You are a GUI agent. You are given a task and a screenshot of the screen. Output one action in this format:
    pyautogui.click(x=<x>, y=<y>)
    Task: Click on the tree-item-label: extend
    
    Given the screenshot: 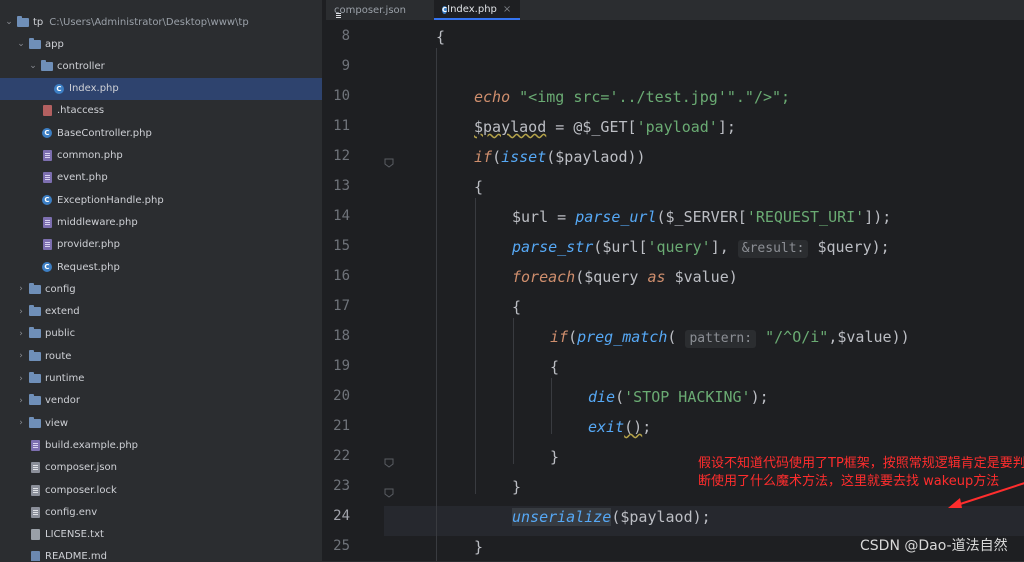 What is the action you would take?
    pyautogui.click(x=62, y=312)
    